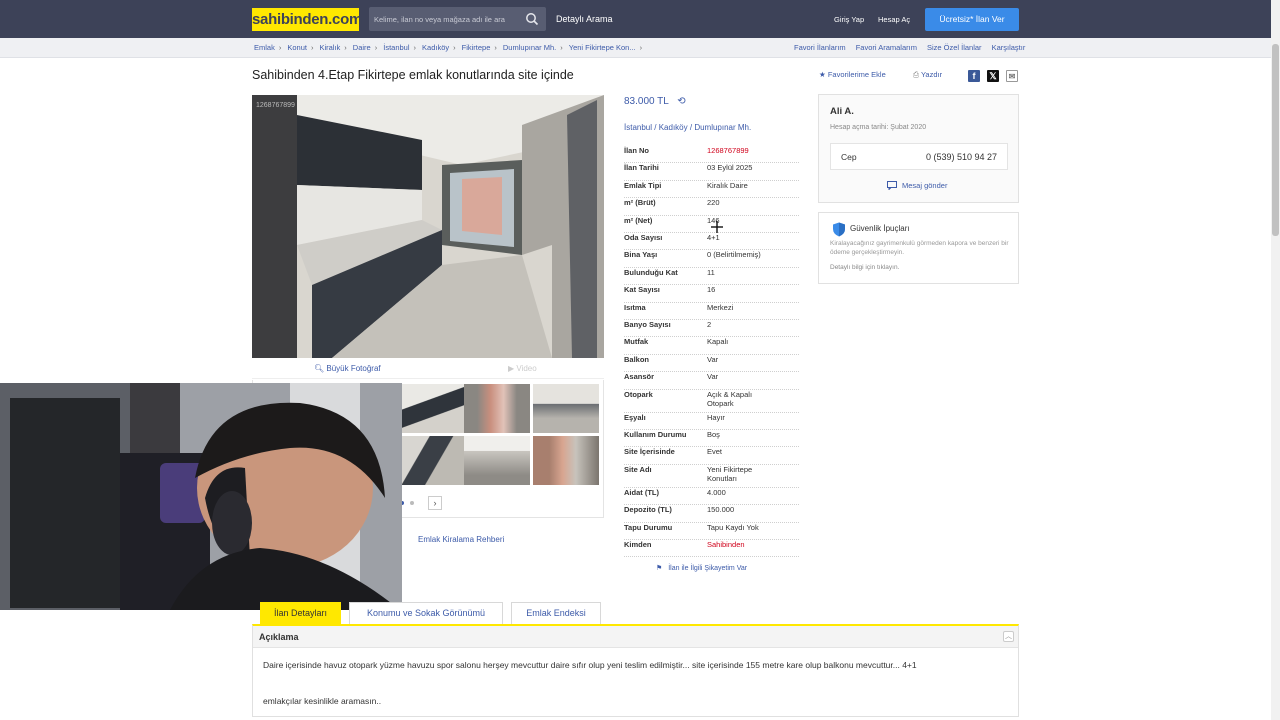  I want to click on video-button: ▶ Video, so click(522, 368).